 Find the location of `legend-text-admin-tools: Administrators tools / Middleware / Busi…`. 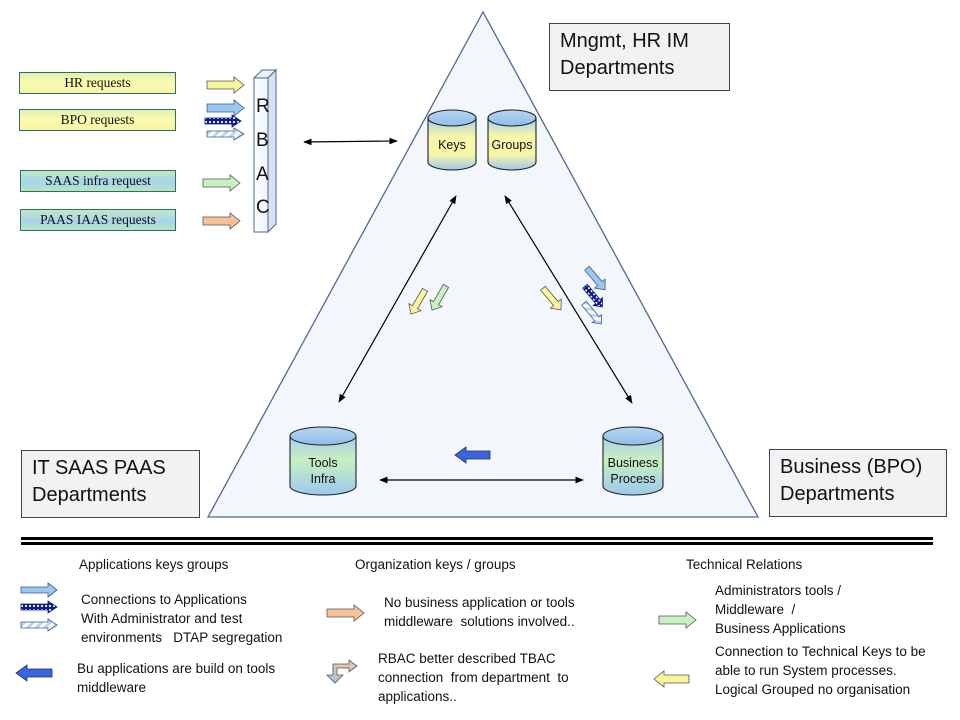

legend-text-admin-tools: Administrators tools / Middleware / Busi… is located at coordinates (780, 609).